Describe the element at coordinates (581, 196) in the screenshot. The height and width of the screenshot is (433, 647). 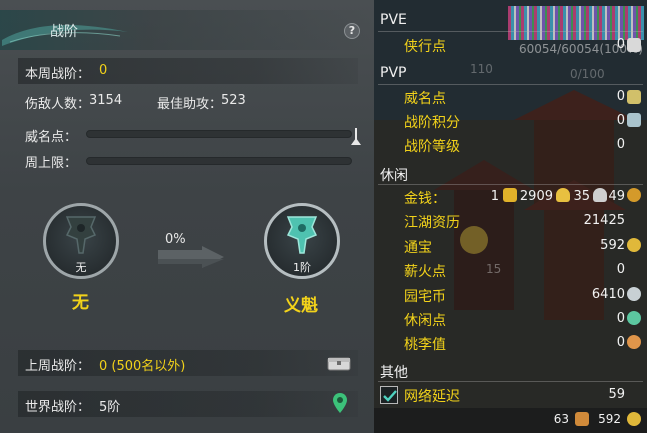
I see `money-copper-value: 35` at that location.